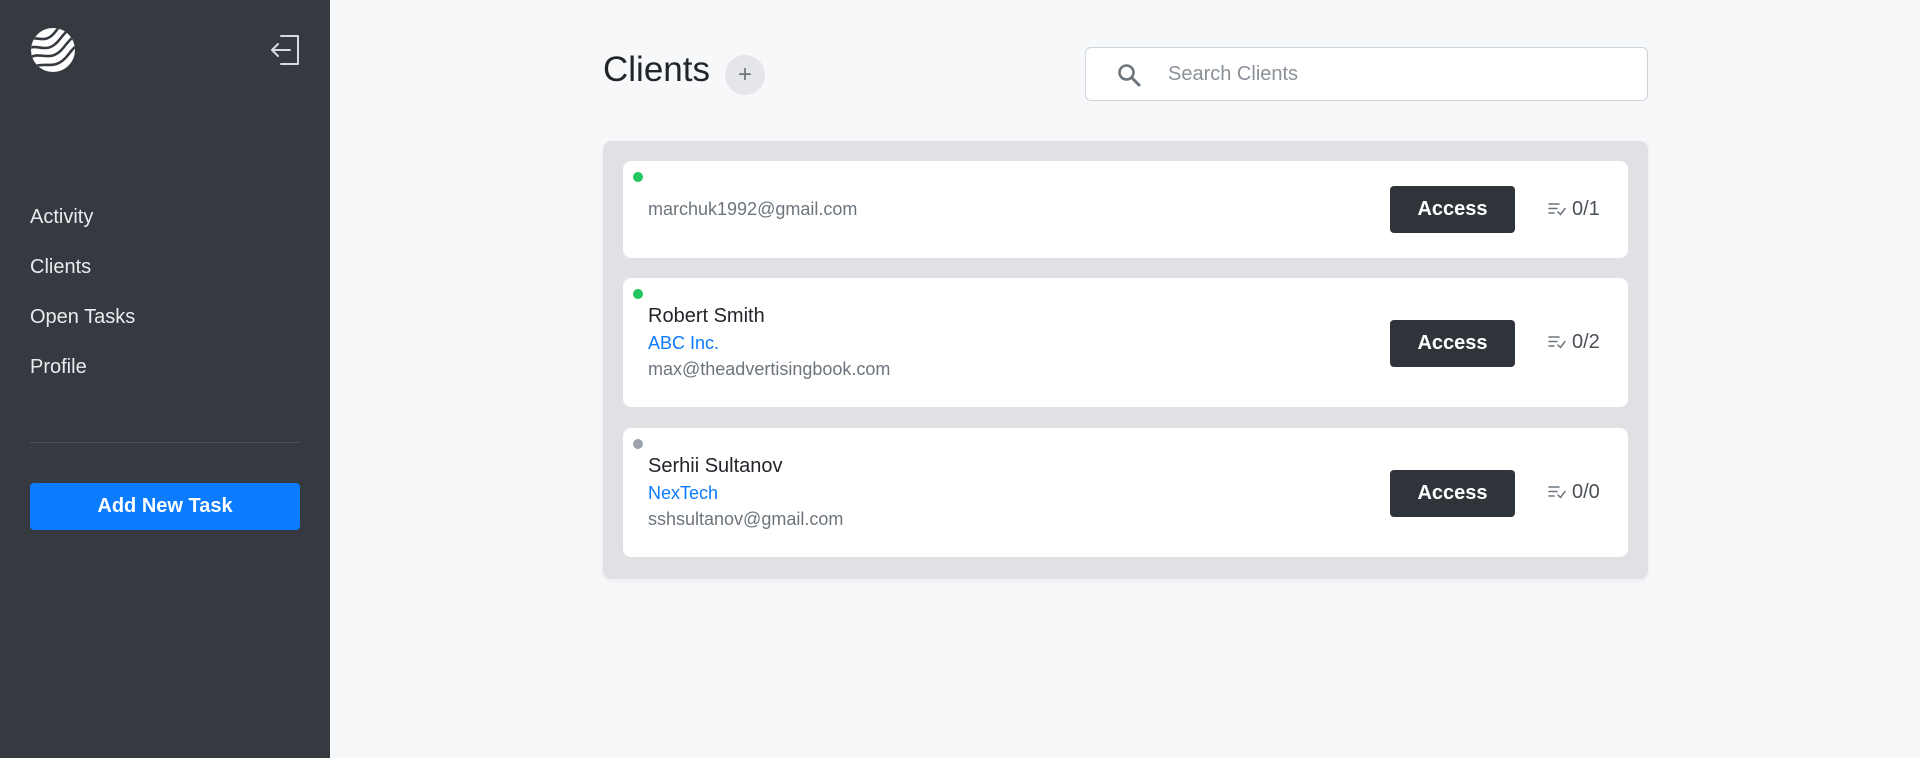 This screenshot has height=758, width=1920. Describe the element at coordinates (82, 325) in the screenshot. I see `sidebar-item-open-tasks: Open Tasks` at that location.